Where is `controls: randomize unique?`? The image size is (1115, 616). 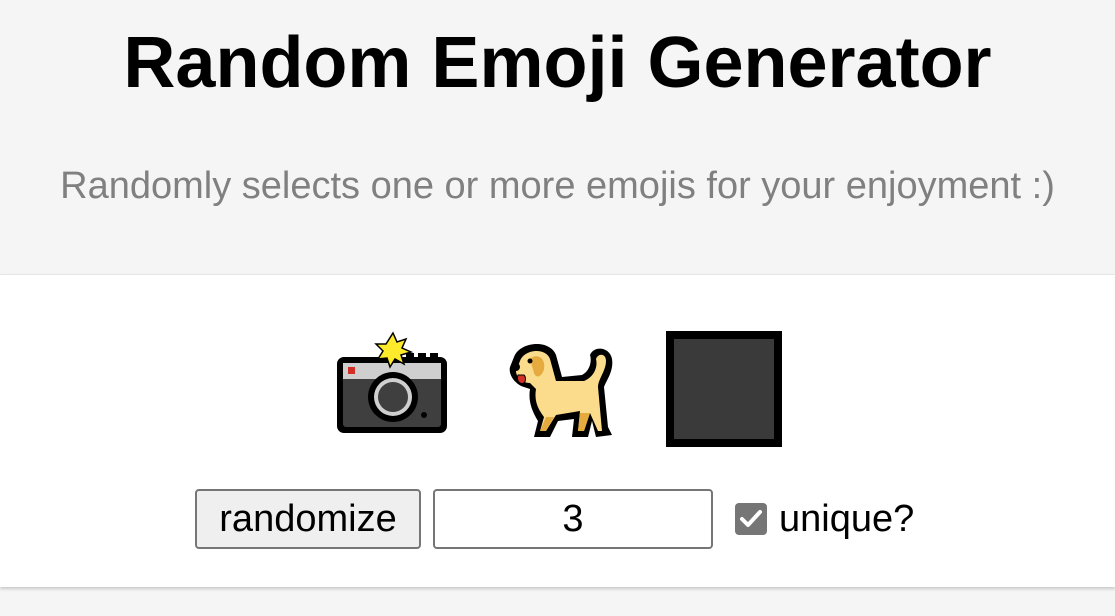
controls: randomize unique? is located at coordinates (554, 519).